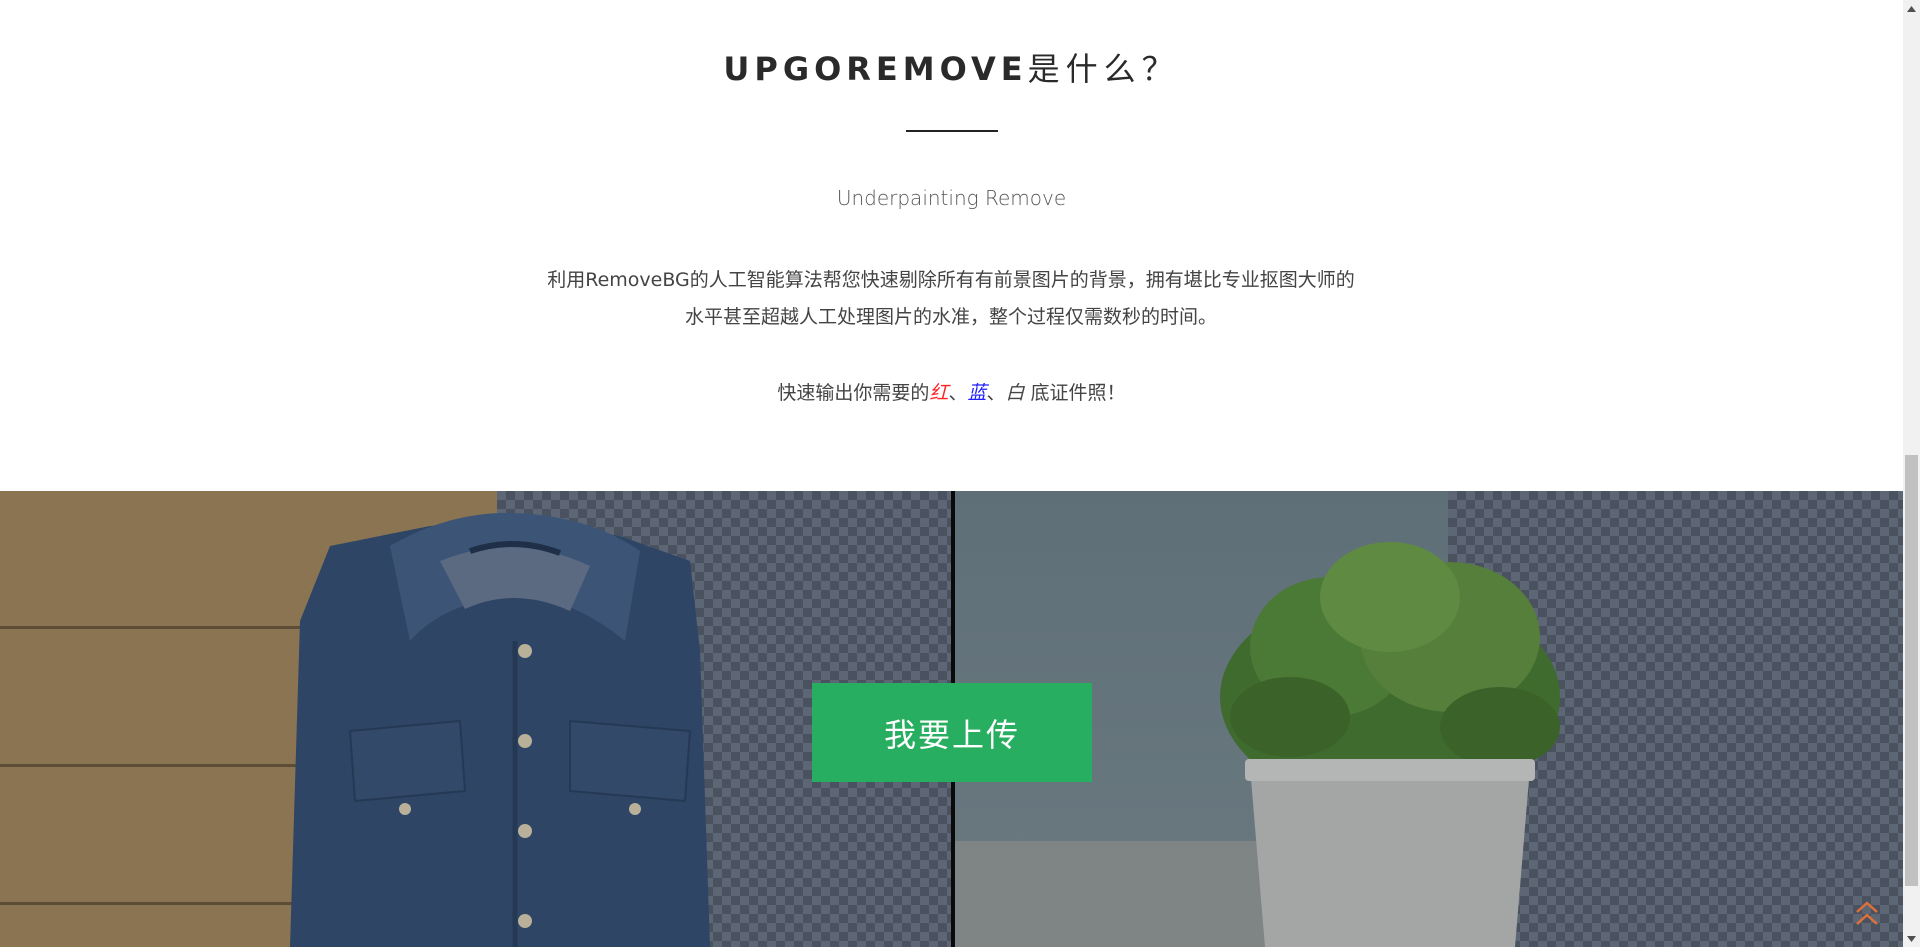 This screenshot has width=1920, height=947. What do you see at coordinates (1911, 670) in the screenshot?
I see `scrollbar-thumb` at bounding box center [1911, 670].